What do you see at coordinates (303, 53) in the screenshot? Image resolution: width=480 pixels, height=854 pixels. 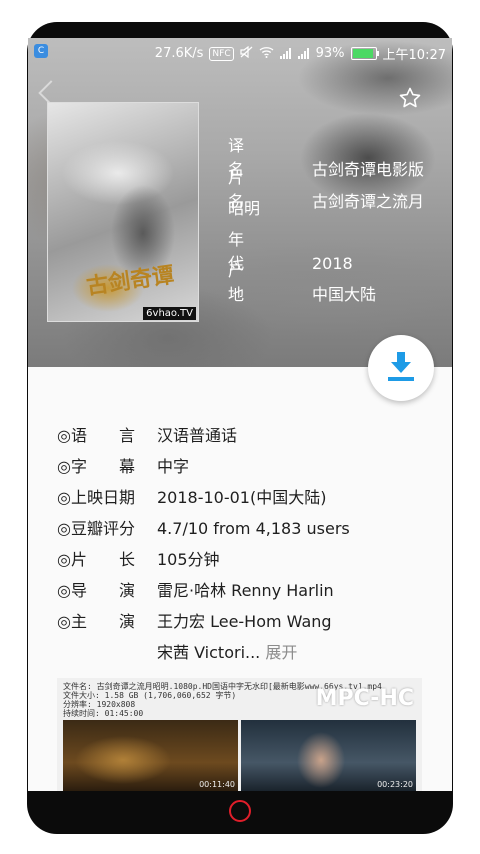 I see `signal-icon-sim2` at bounding box center [303, 53].